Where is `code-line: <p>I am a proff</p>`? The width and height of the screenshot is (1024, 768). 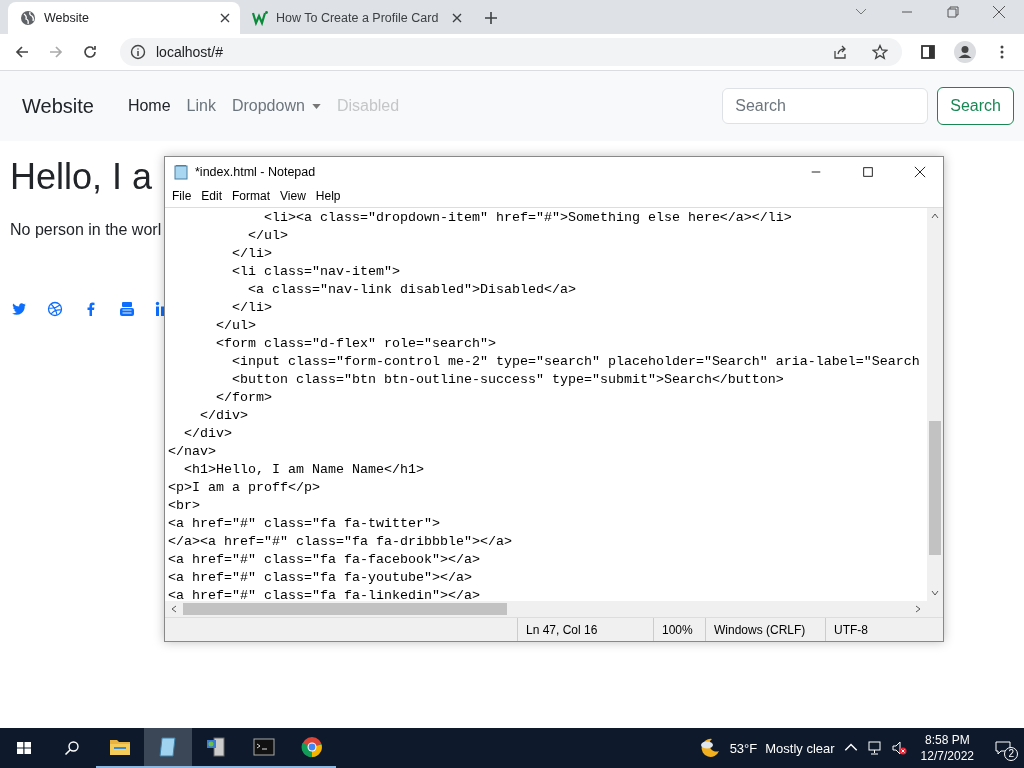 code-line: <p>I am a proff</p> is located at coordinates (244, 488).